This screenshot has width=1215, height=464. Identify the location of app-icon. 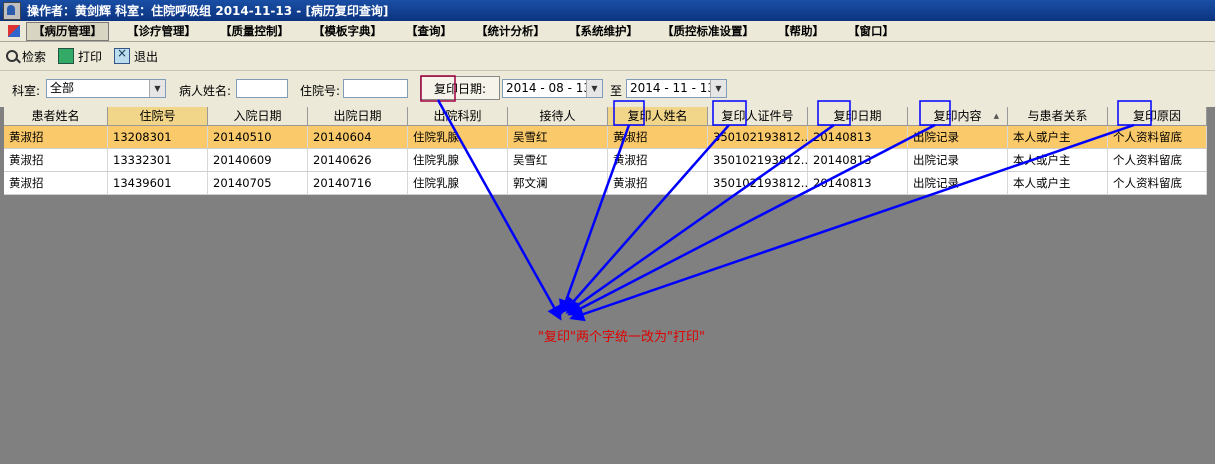
(12, 10).